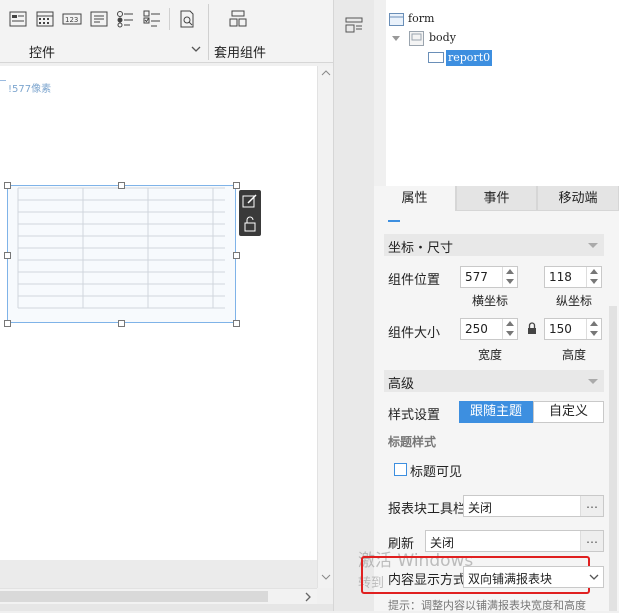 The image size is (619, 613). Describe the element at coordinates (510, 579) in the screenshot. I see `display-mode-value: 双向铺满报表块` at that location.